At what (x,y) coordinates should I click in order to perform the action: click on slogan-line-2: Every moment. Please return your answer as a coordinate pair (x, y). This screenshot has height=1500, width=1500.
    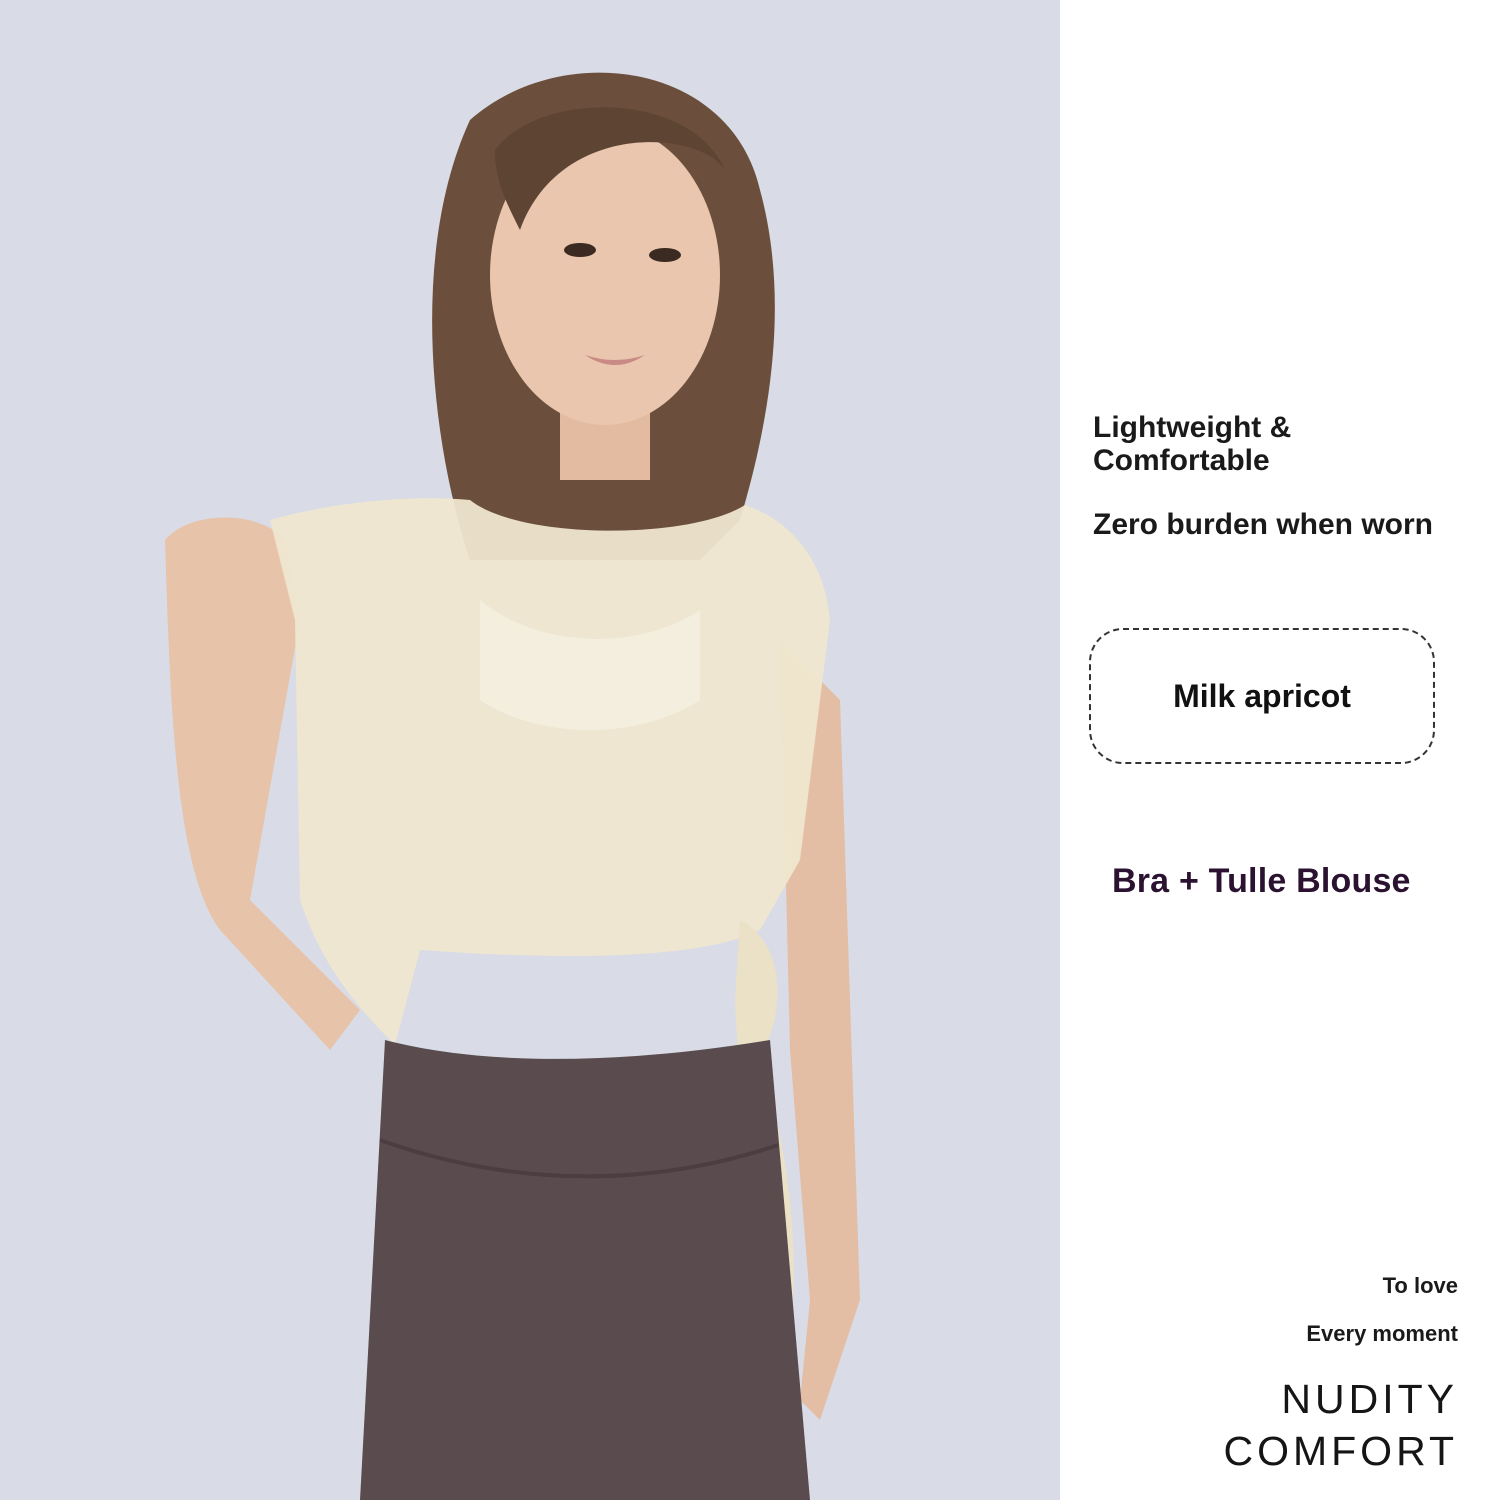
    Looking at the image, I should click on (1382, 1333).